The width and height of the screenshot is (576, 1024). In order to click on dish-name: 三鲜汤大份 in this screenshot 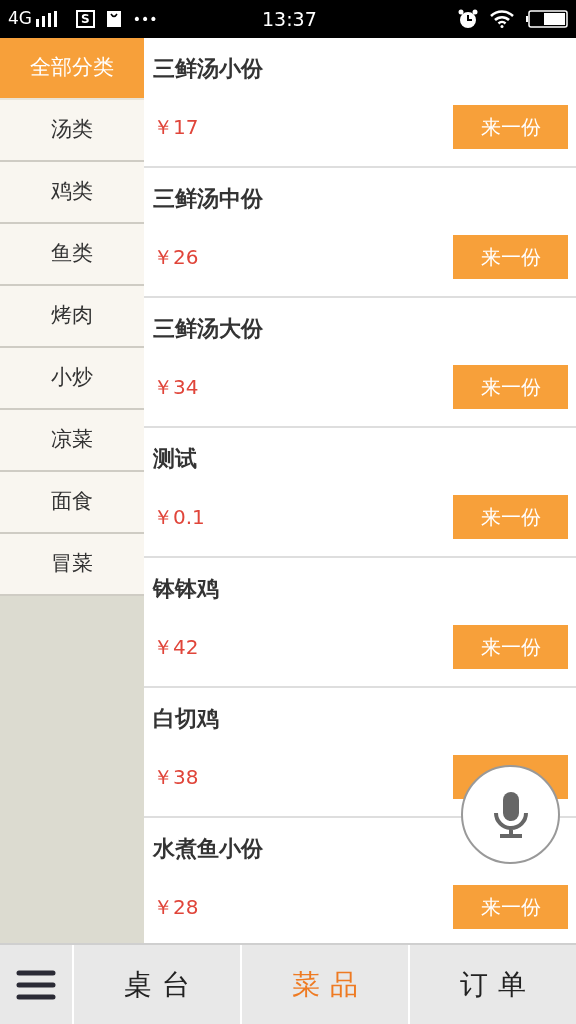, I will do `click(208, 329)`.